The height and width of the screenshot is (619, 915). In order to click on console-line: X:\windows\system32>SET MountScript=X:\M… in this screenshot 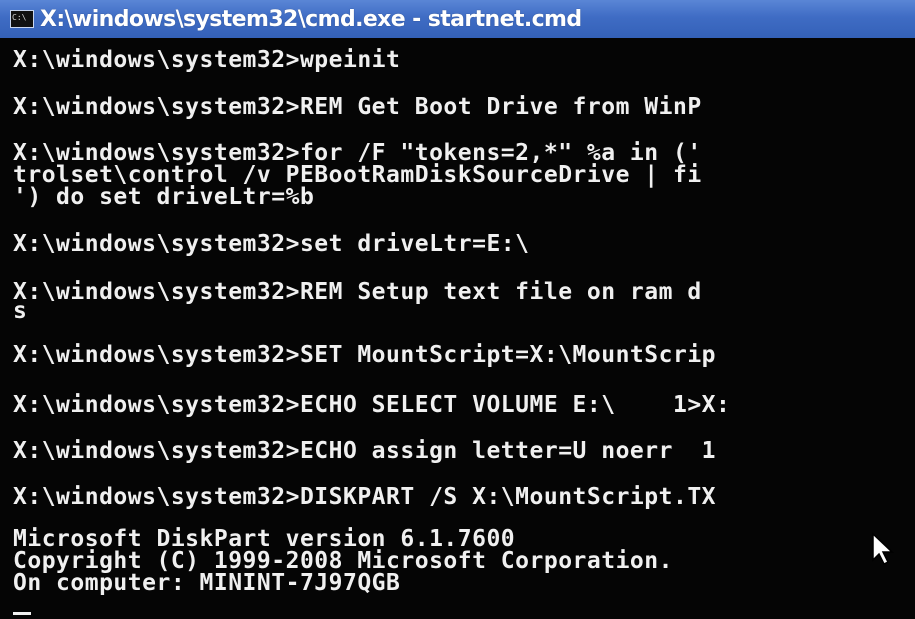, I will do `click(365, 355)`.